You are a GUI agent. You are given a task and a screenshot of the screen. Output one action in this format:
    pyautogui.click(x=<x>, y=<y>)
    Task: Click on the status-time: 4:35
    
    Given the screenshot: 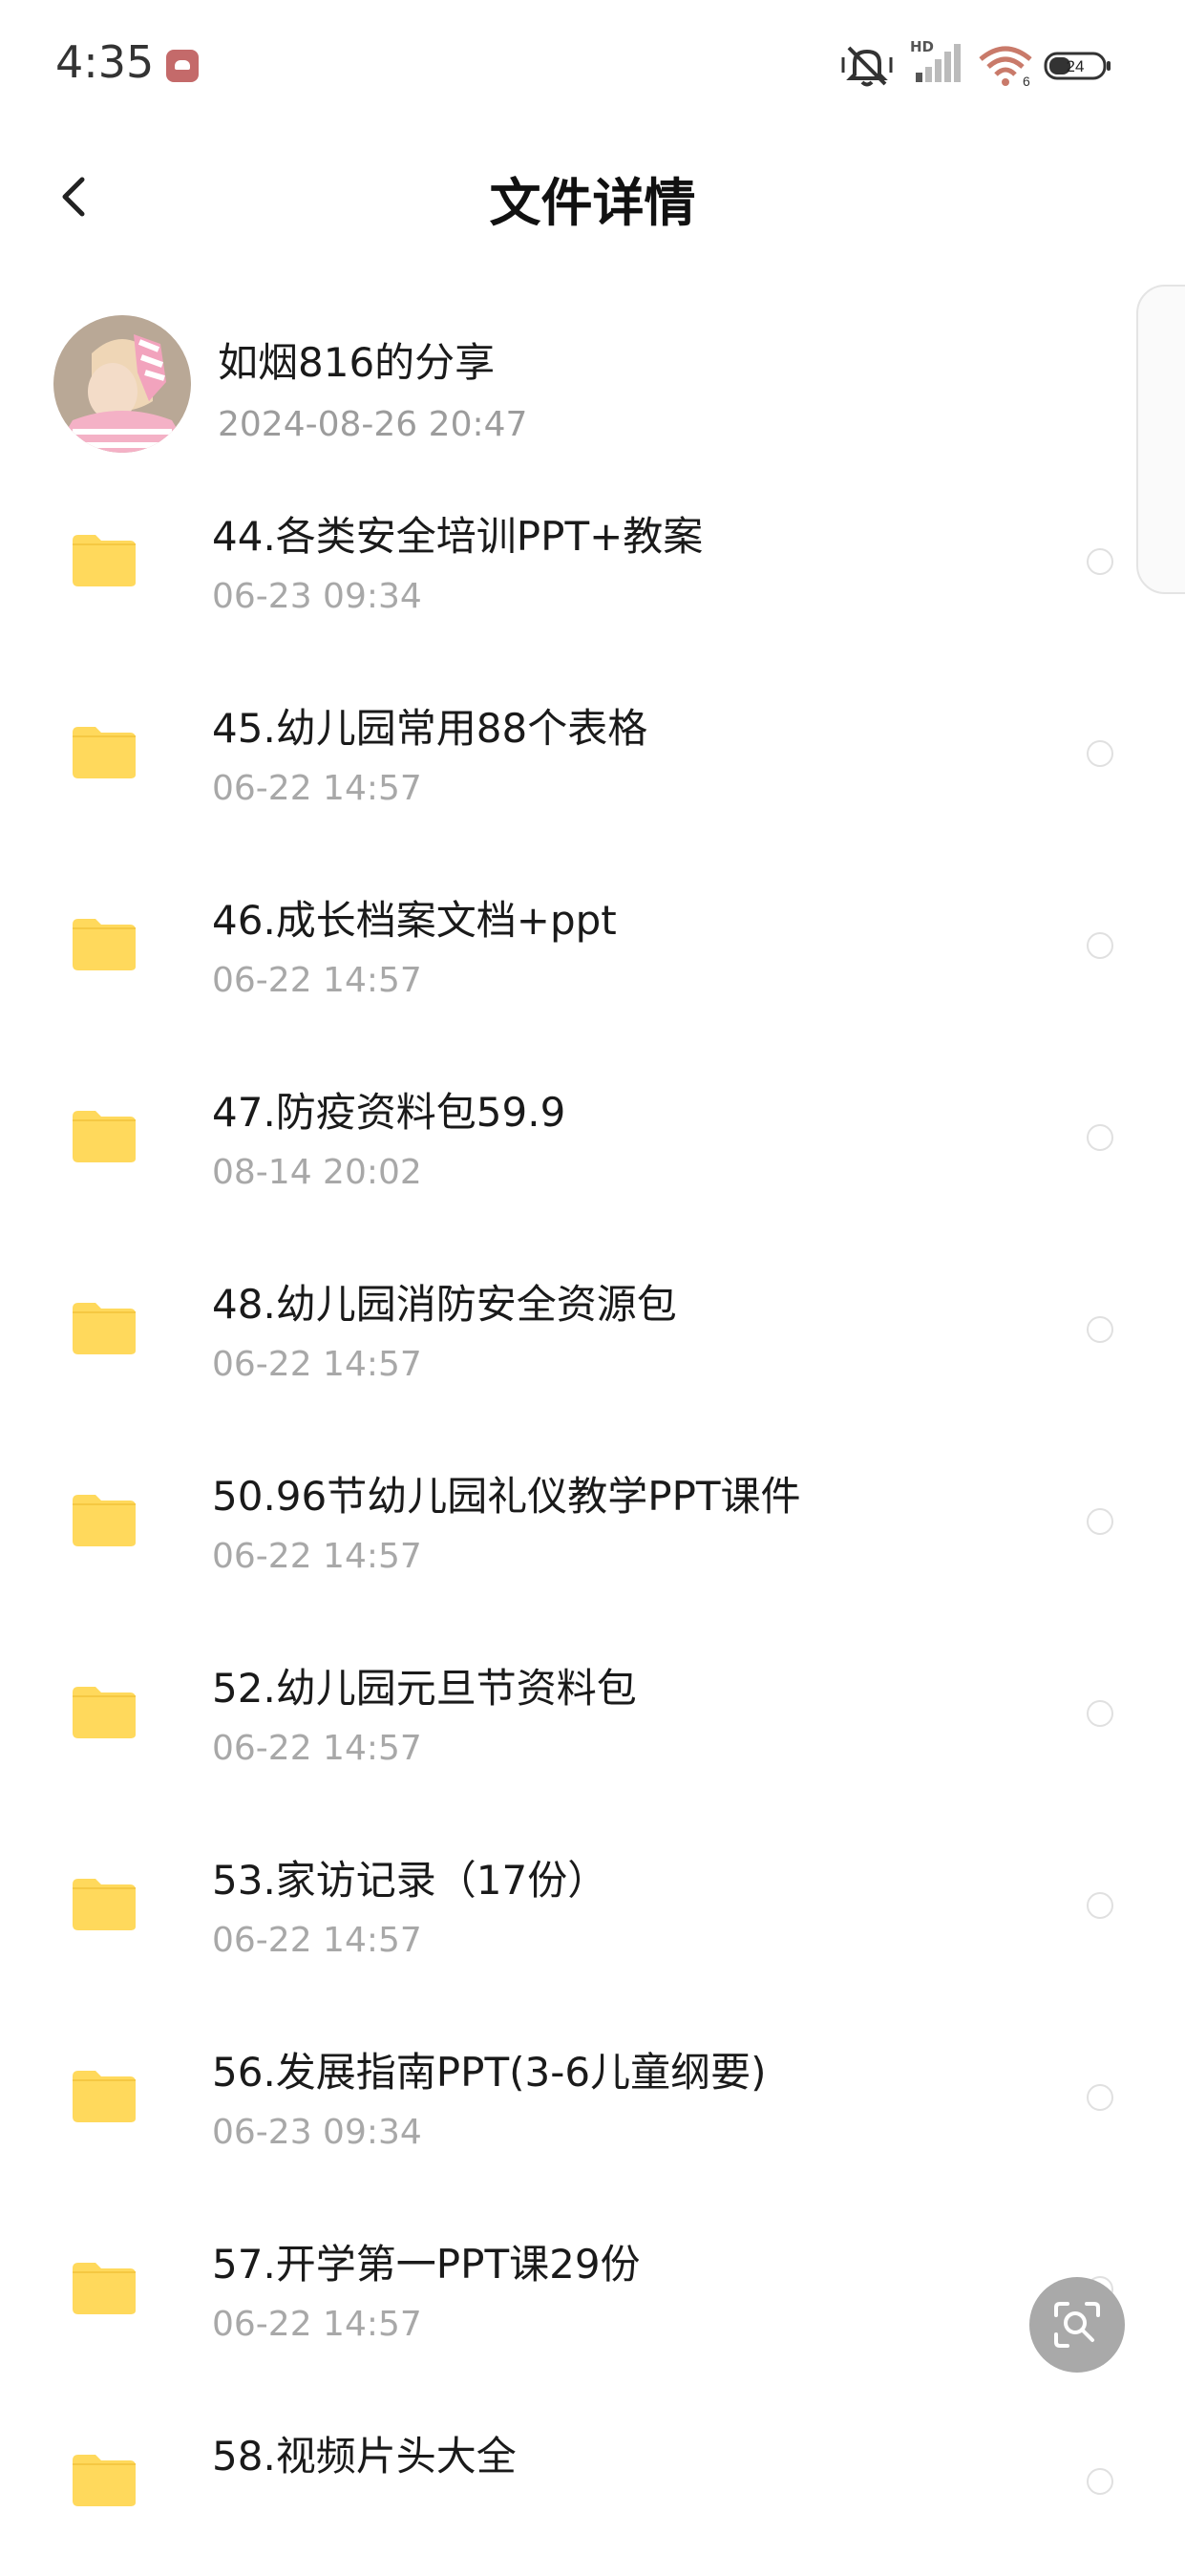 What is the action you would take?
    pyautogui.click(x=105, y=62)
    